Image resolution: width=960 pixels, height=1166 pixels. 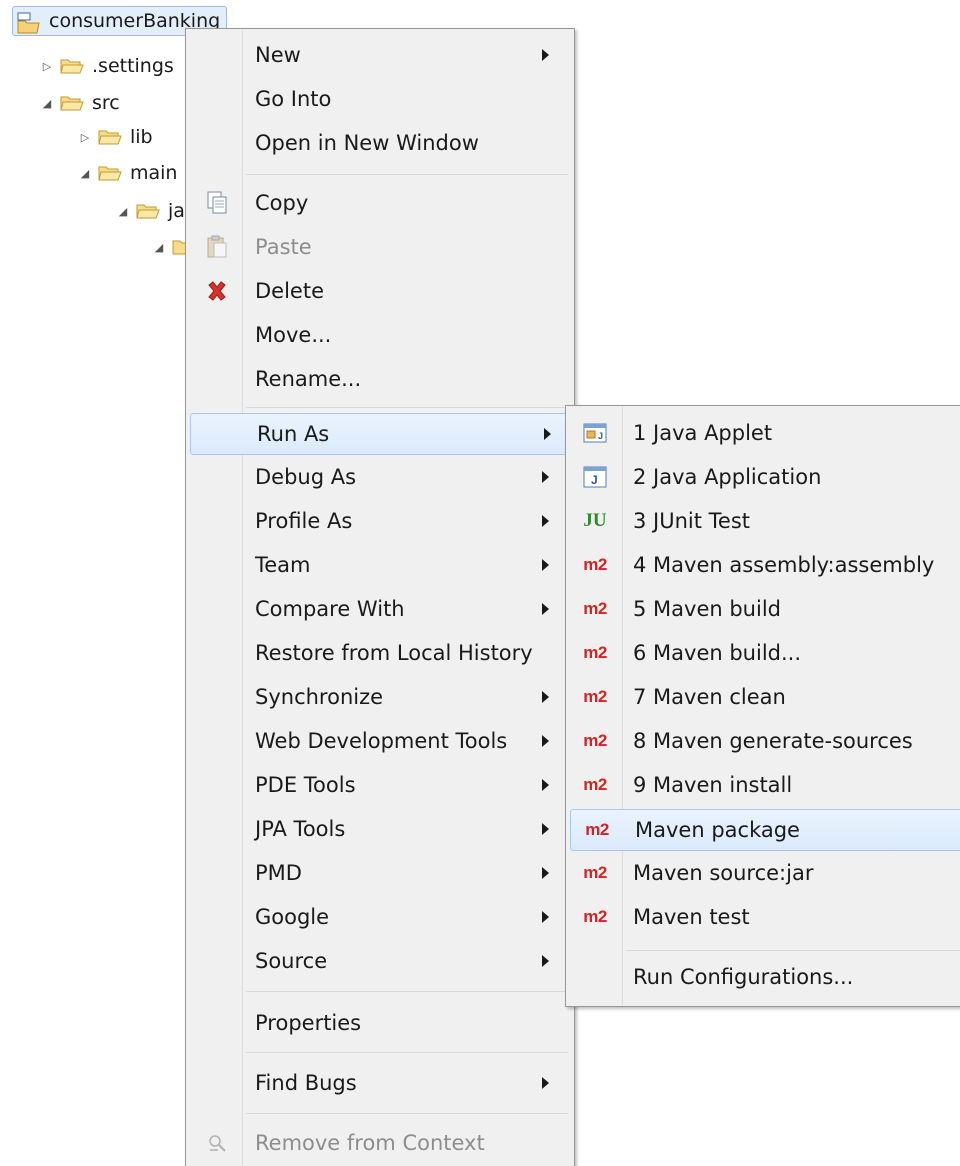 I want to click on menu-item-label: JPA Tools, so click(x=300, y=829).